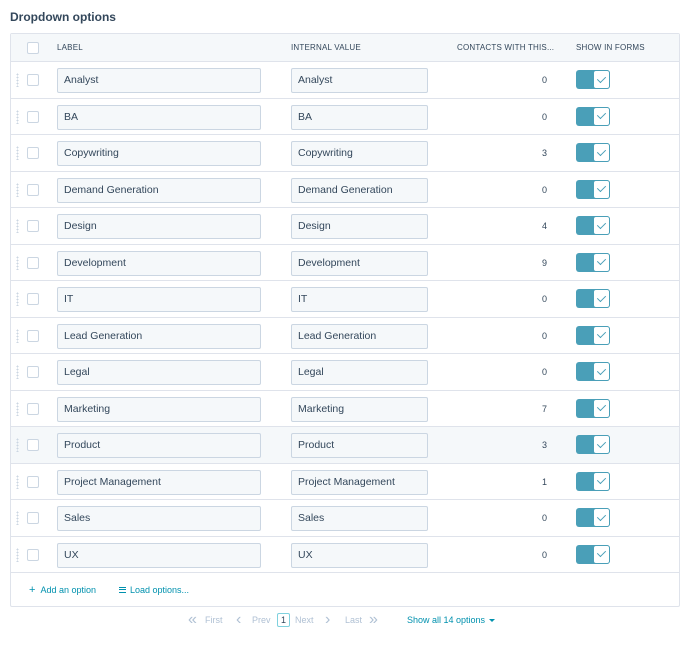 The height and width of the screenshot is (647, 700). I want to click on column-header-internal-value: INTERNAL VALUE, so click(326, 48).